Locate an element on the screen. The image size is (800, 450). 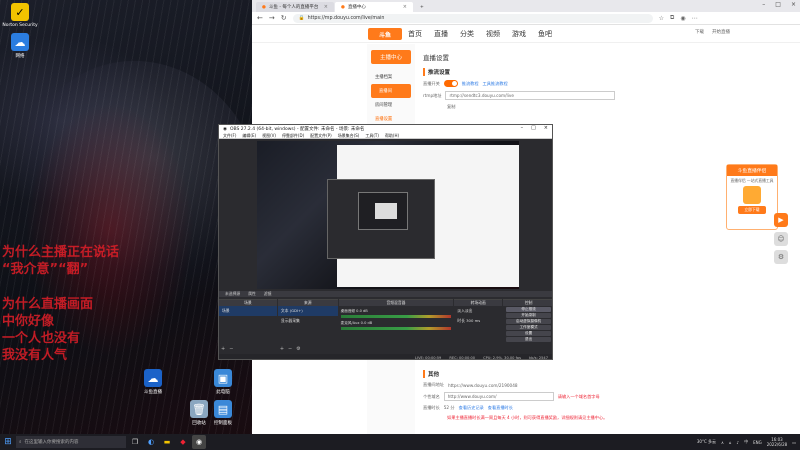
live-toggle is located at coordinates (450, 83).